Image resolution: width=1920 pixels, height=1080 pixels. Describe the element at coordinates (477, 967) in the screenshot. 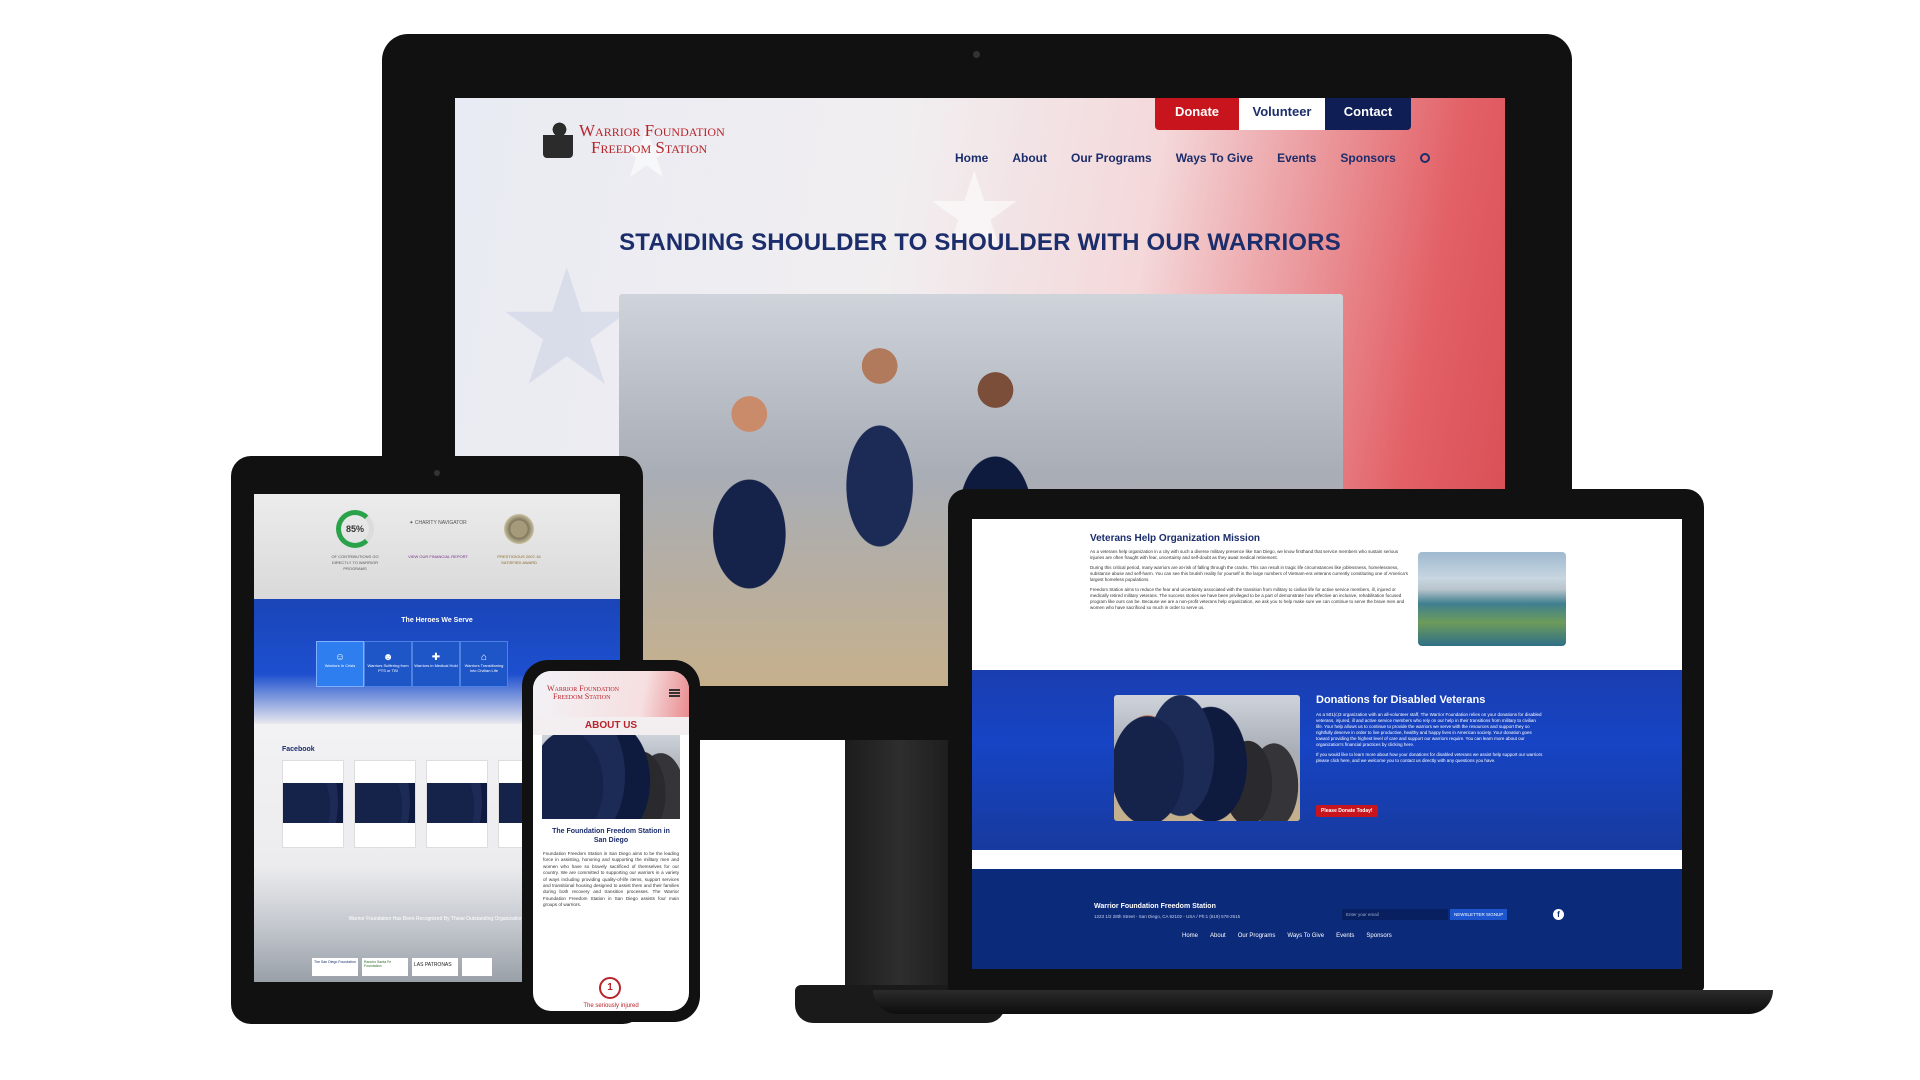

I see `sponsor-logo` at that location.